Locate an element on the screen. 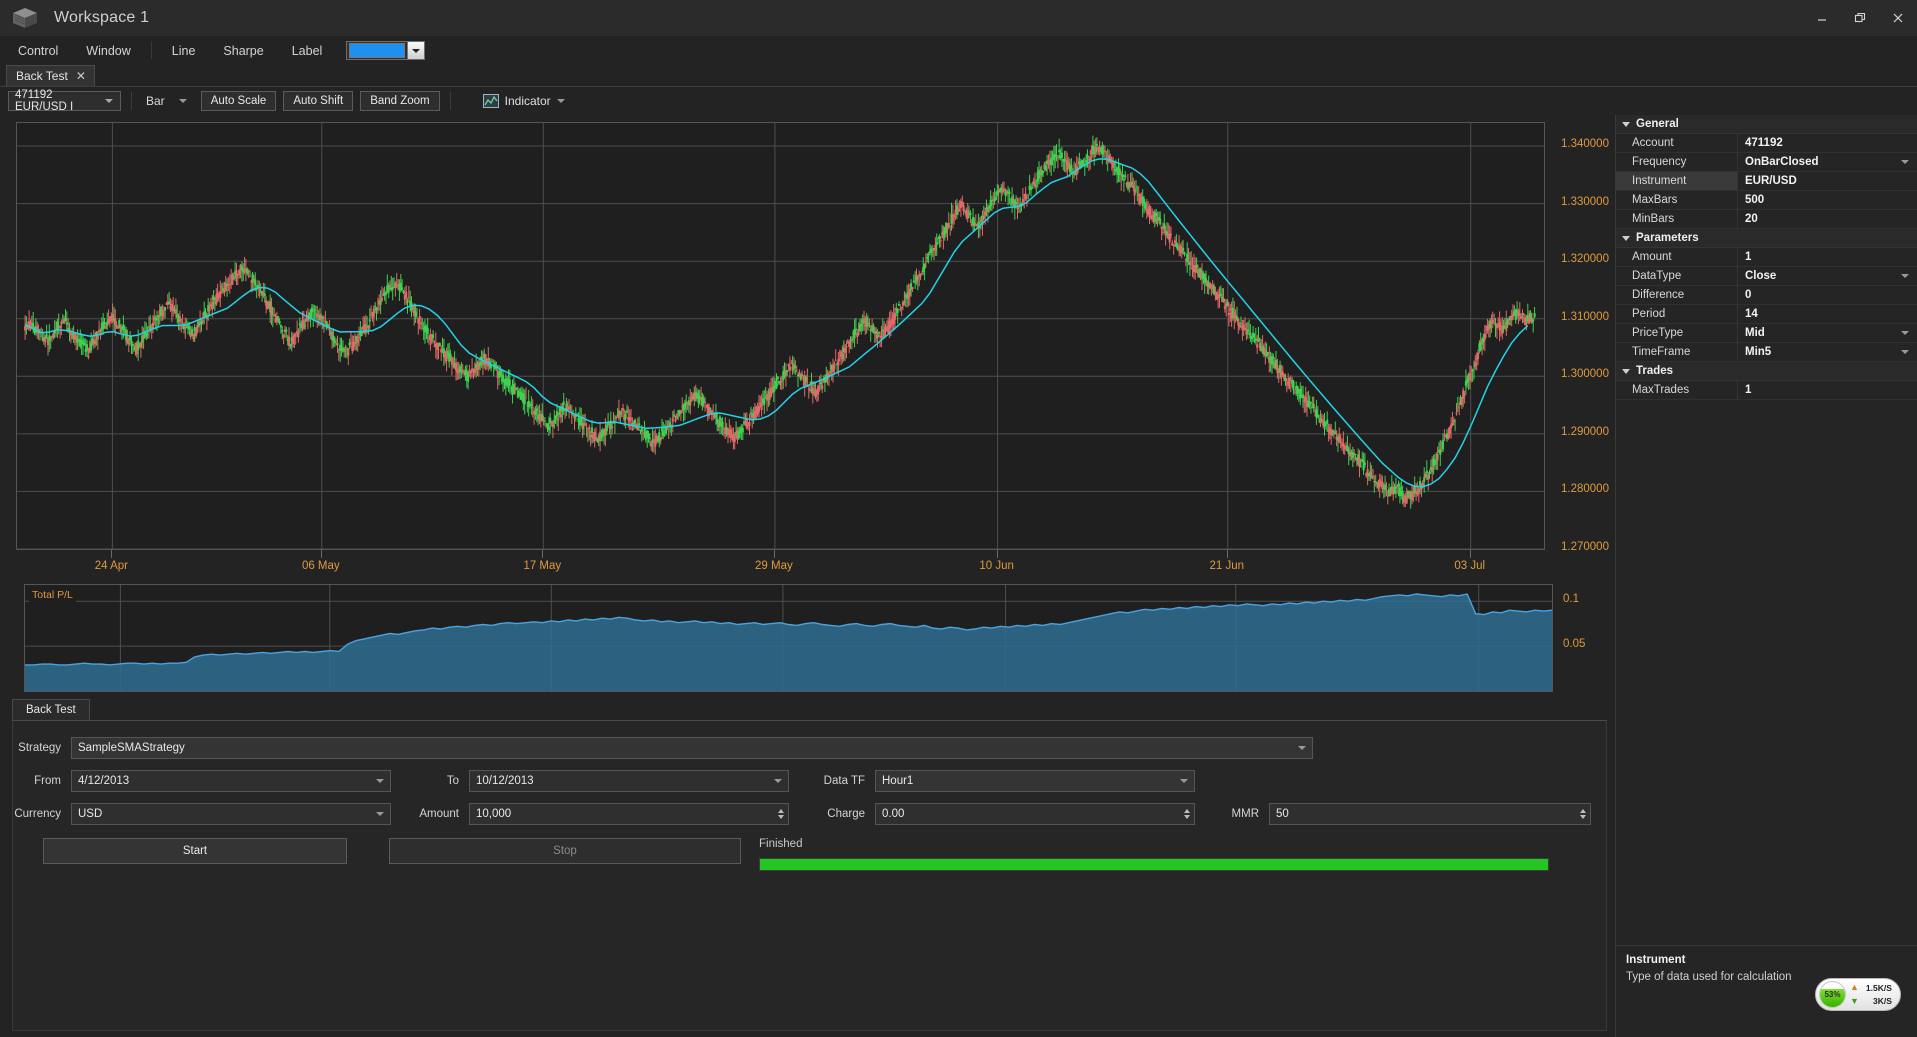 This screenshot has width=1917, height=1037. indicator-label: Indicator is located at coordinates (527, 101).